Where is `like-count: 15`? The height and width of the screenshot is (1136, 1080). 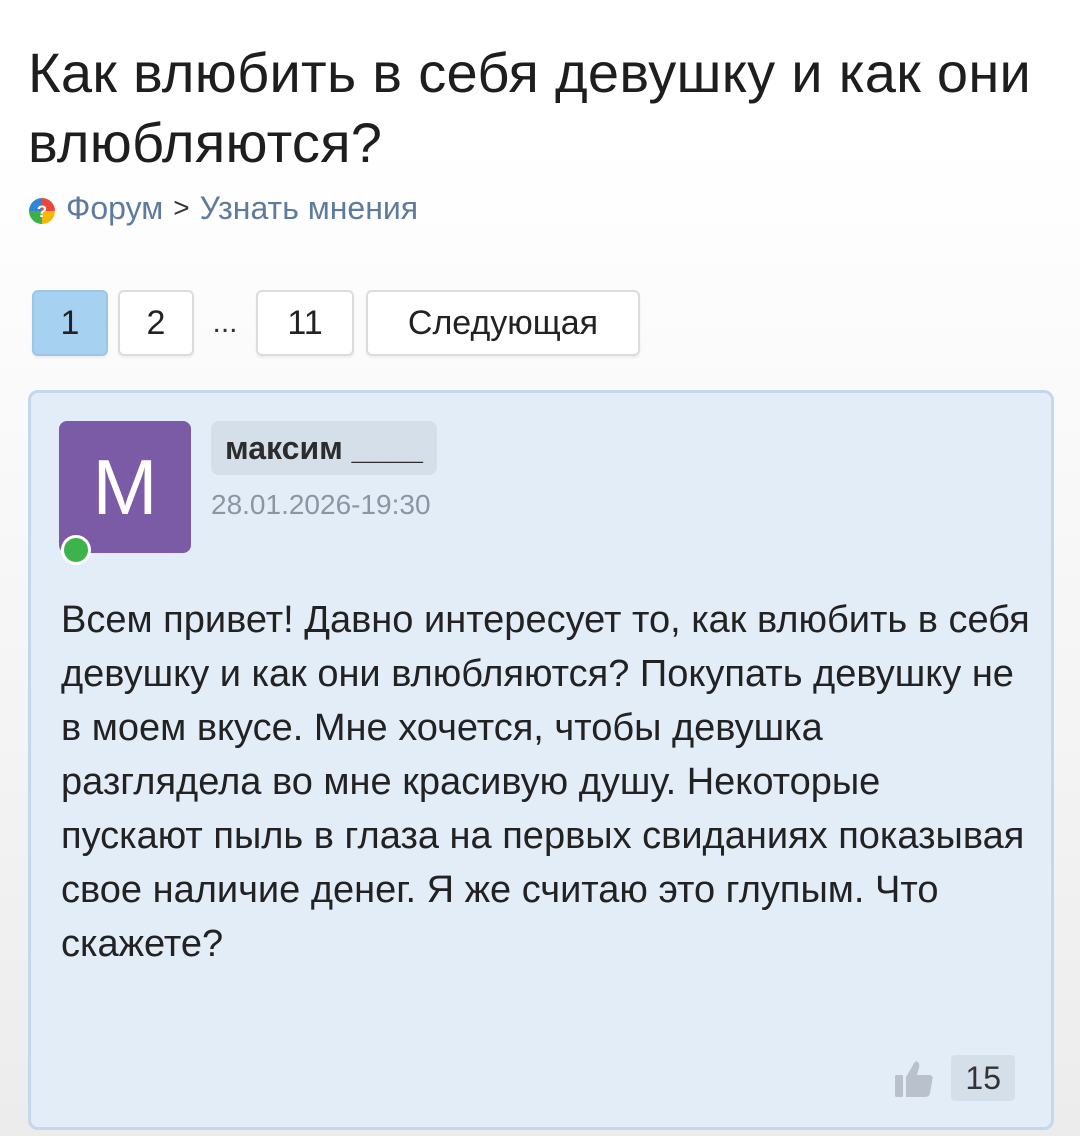 like-count: 15 is located at coordinates (983, 1078).